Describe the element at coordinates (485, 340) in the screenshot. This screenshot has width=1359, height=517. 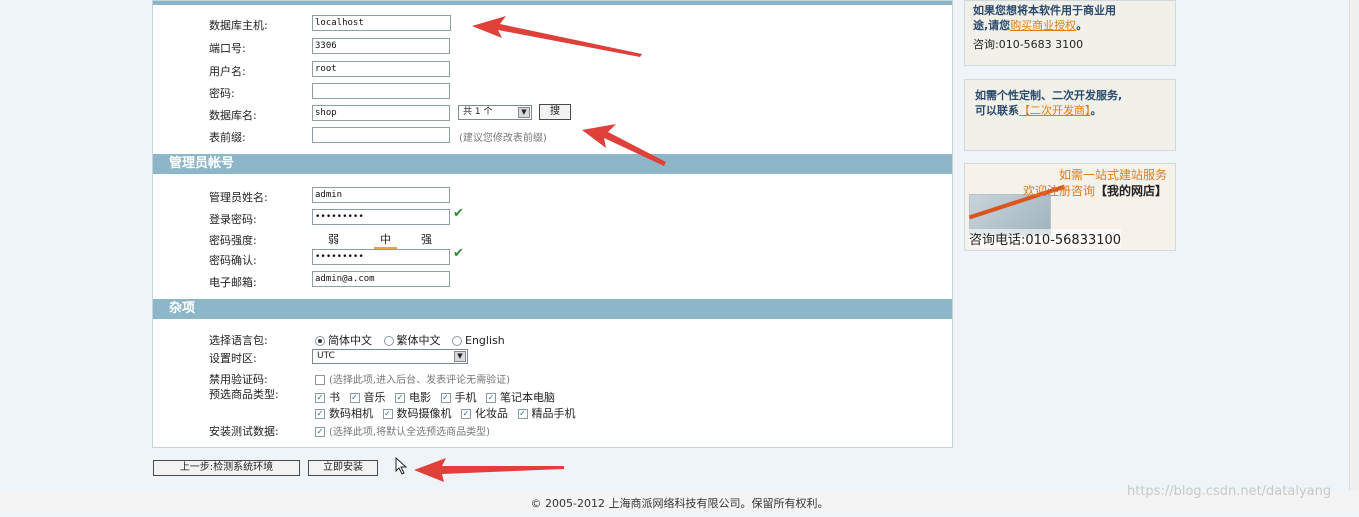
I see `lang-option-english: English` at that location.